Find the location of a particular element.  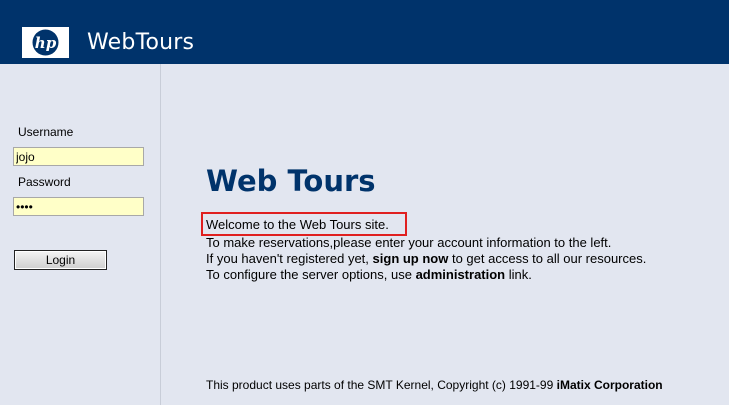

password-input is located at coordinates (78, 206).